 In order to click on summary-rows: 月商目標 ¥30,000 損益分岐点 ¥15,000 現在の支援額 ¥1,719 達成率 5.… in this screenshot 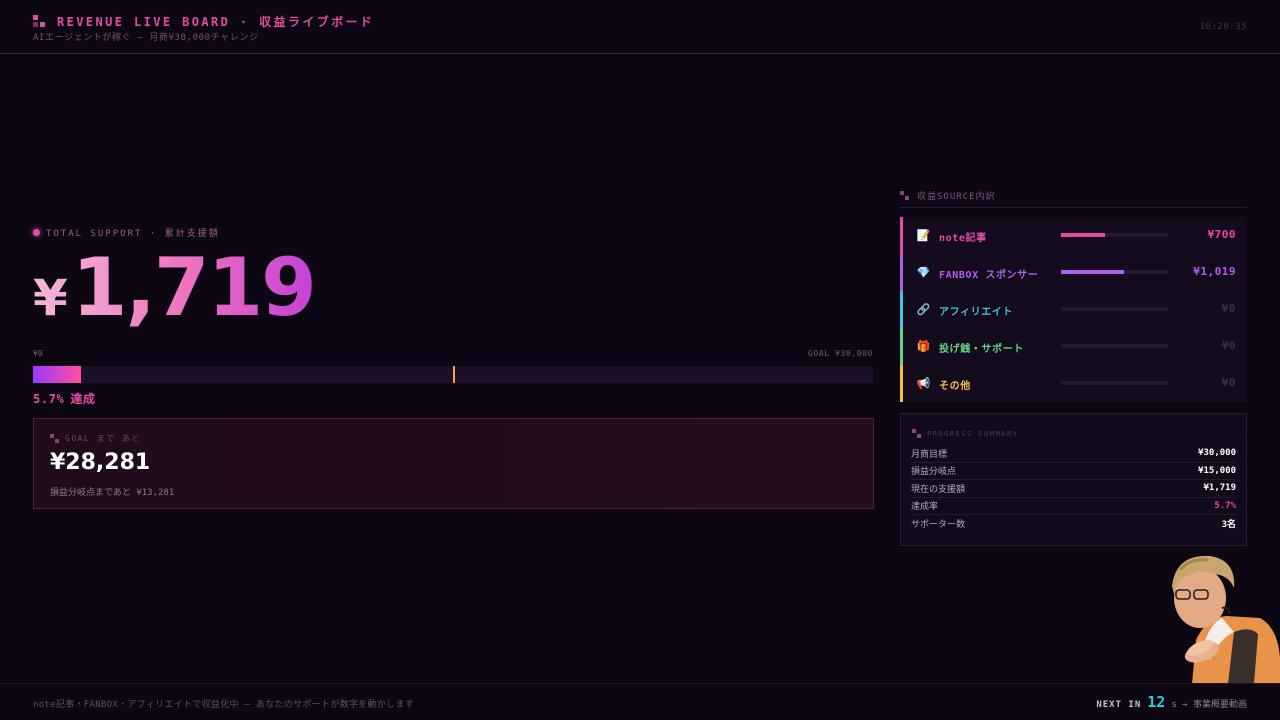, I will do `click(1073, 489)`.